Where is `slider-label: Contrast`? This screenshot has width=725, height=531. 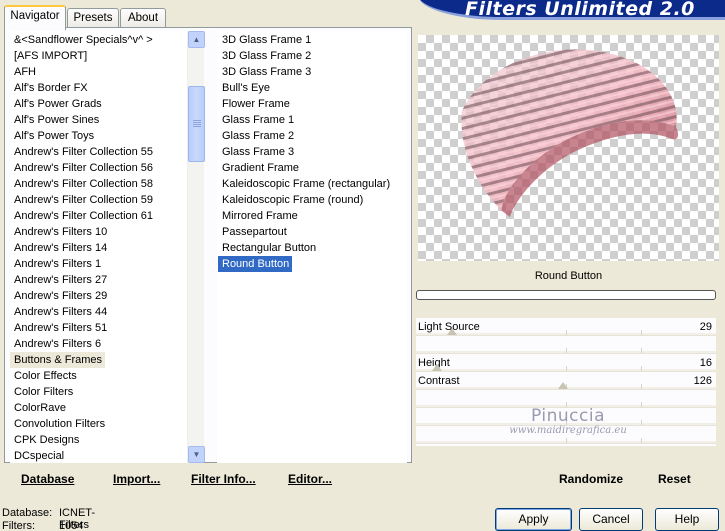
slider-label: Contrast is located at coordinates (439, 381).